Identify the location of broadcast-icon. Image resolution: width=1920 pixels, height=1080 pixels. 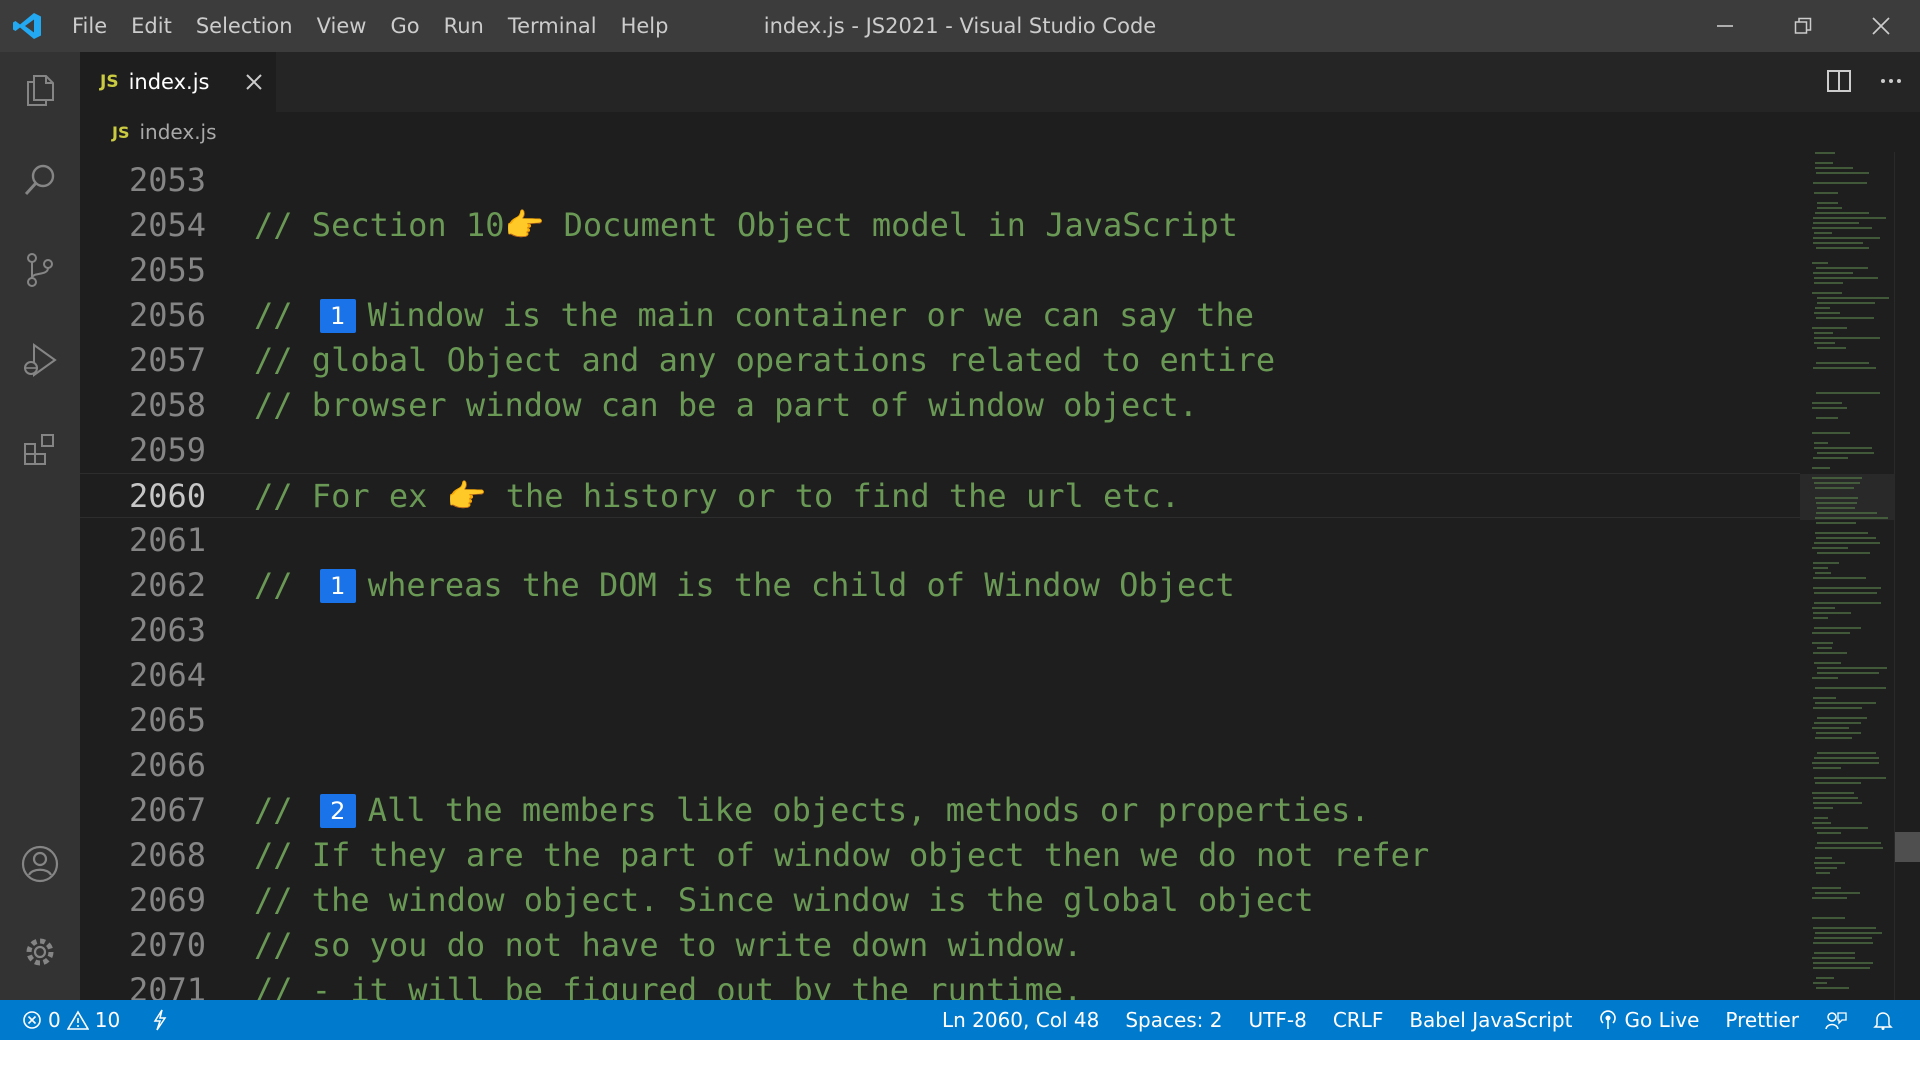
(1608, 1019).